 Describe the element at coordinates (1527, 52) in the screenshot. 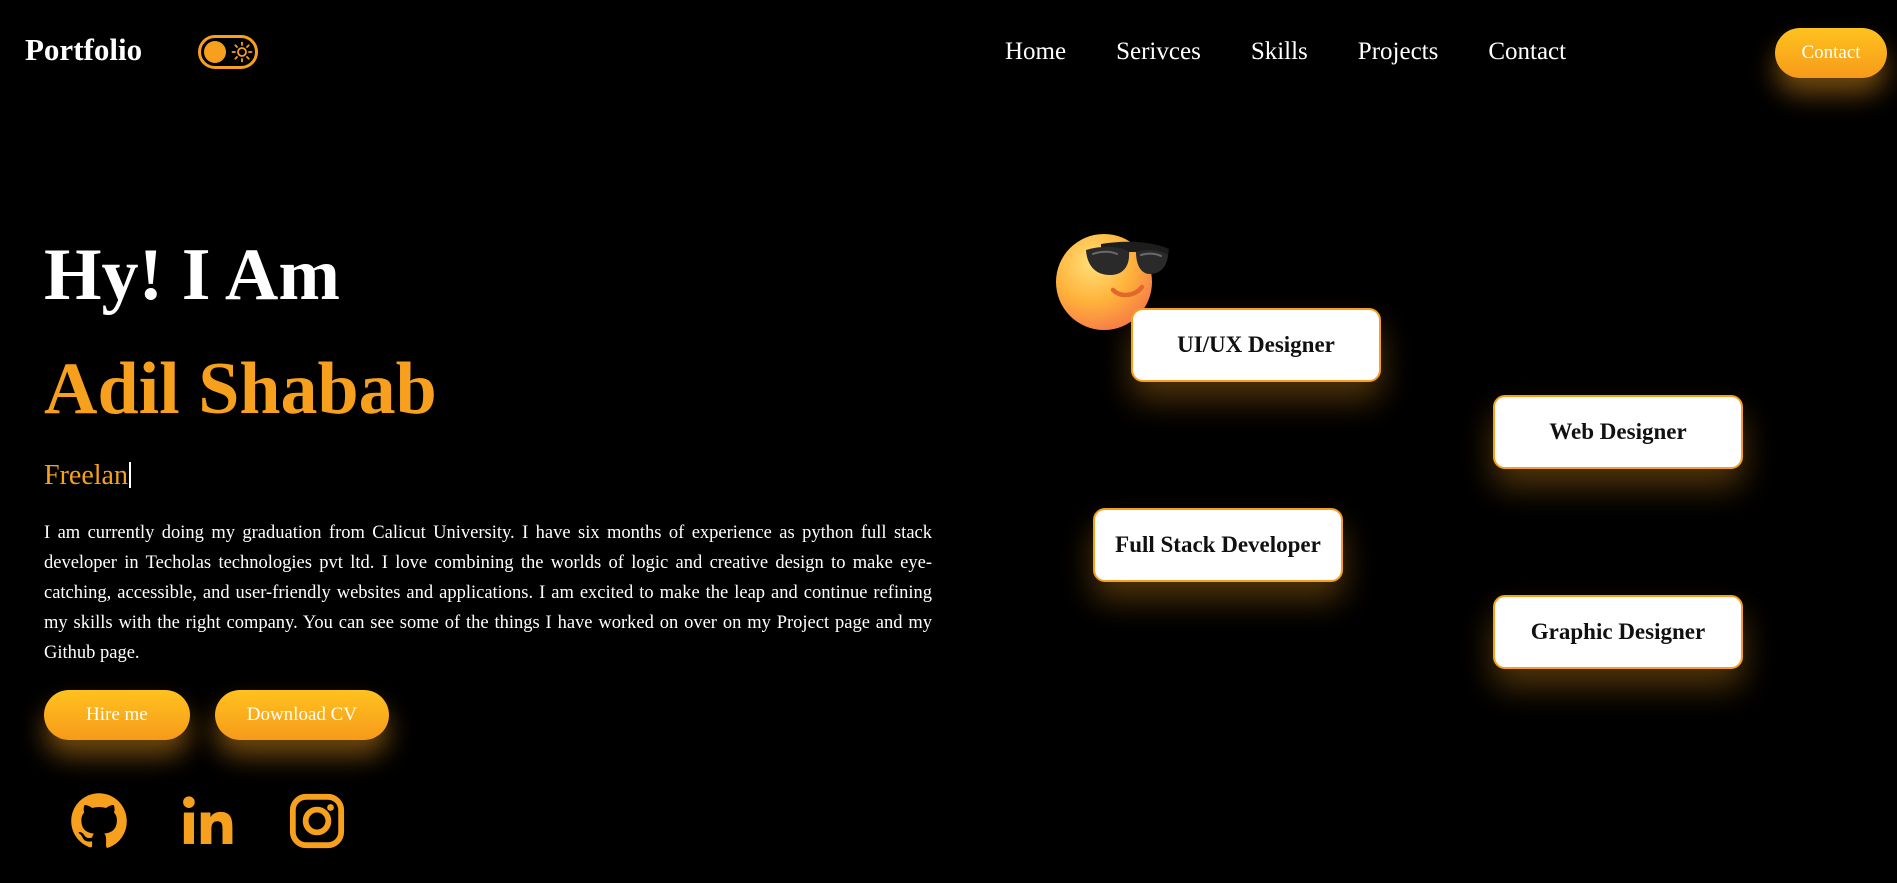

I see `nav-link-contact: Contact` at that location.